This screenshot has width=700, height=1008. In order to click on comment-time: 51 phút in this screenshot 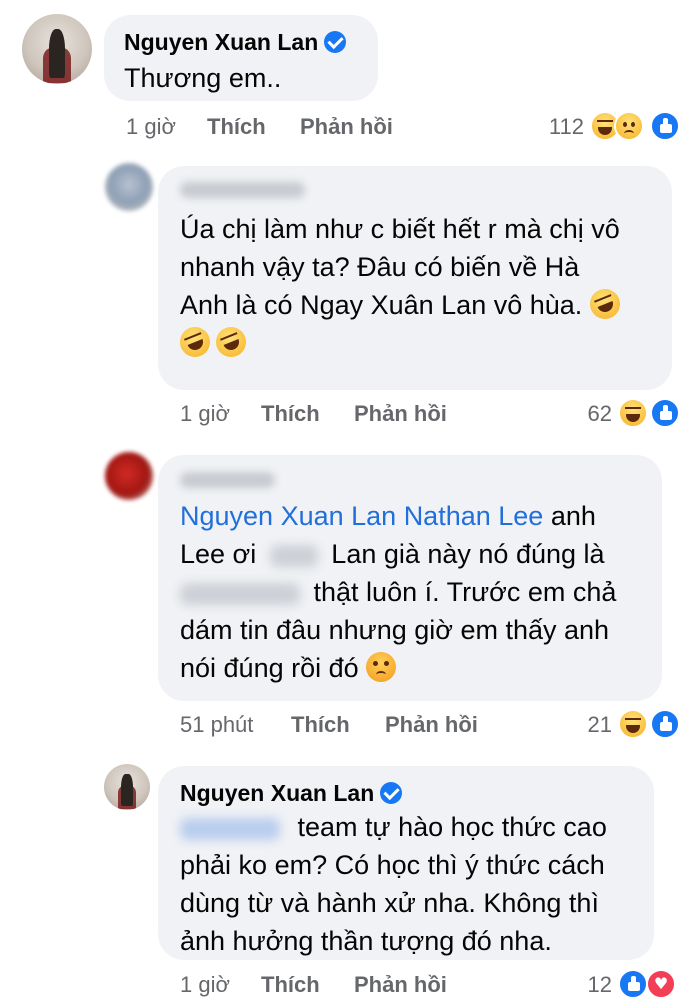, I will do `click(216, 725)`.